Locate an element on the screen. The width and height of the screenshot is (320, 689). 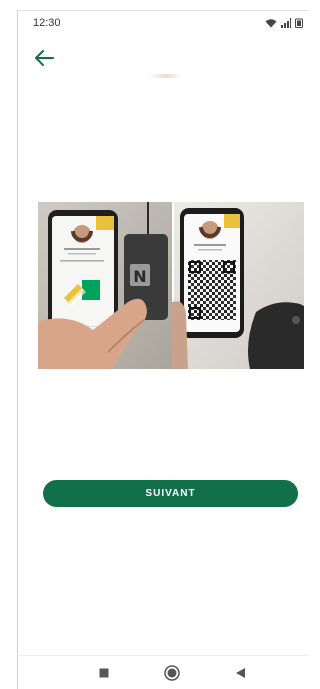
back-button is located at coordinates (44, 60).